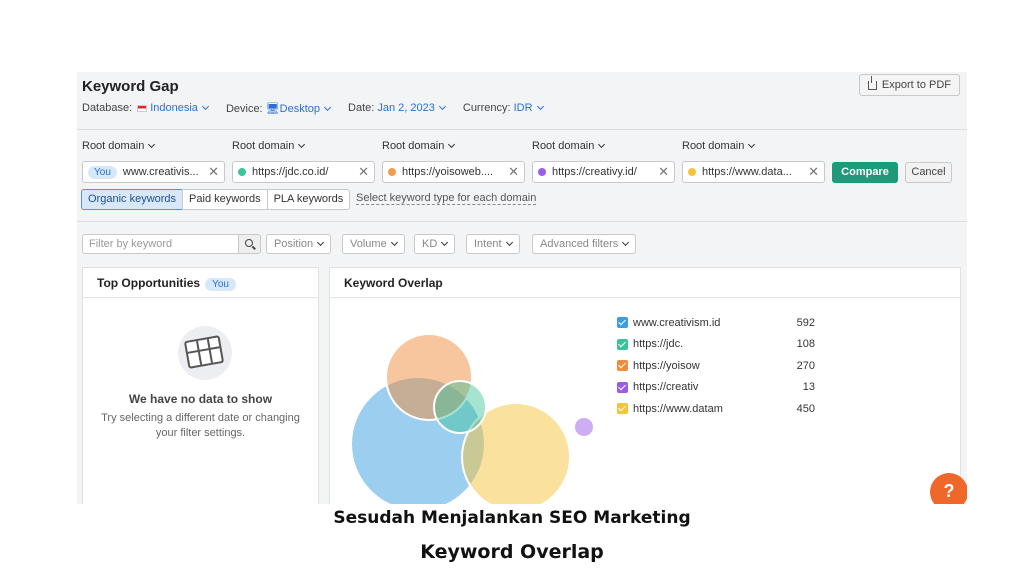 Image resolution: width=1024 pixels, height=576 pixels. Describe the element at coordinates (397, 108) in the screenshot. I see `date-selector: Date: Jan 2, 2023` at that location.